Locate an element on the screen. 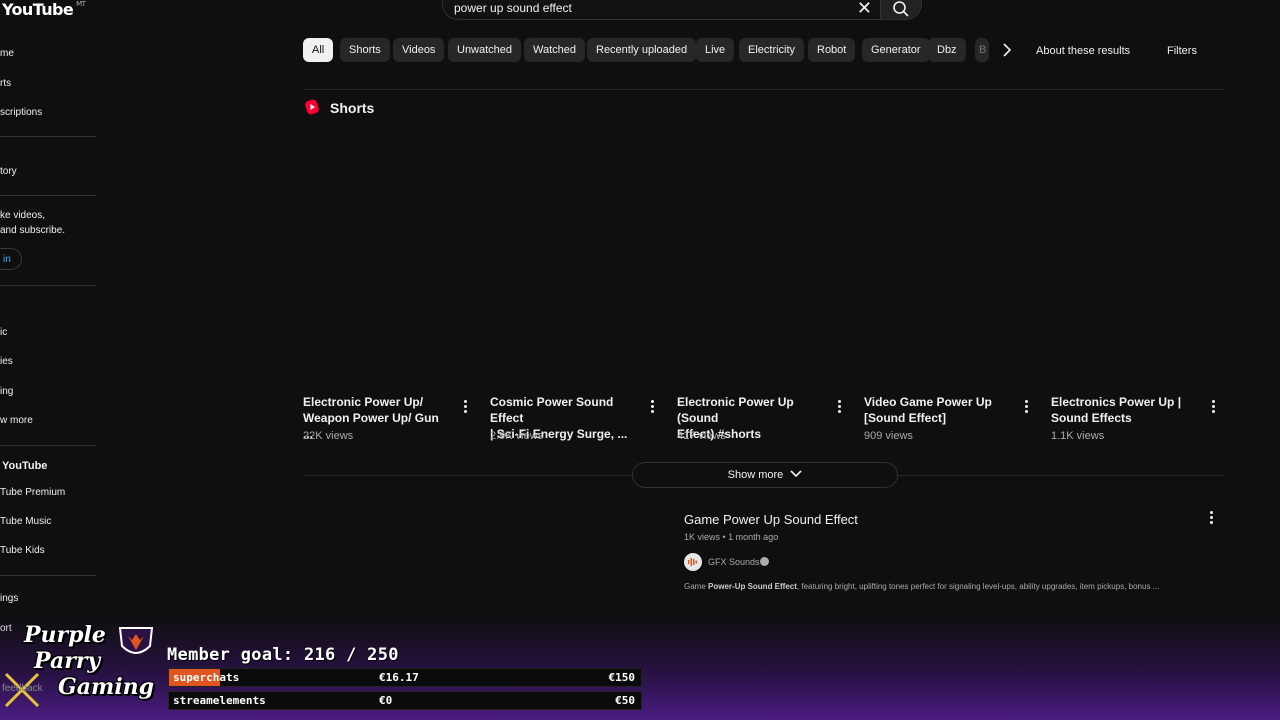 The height and width of the screenshot is (720, 1280). show-more-label: Show more is located at coordinates (755, 475).